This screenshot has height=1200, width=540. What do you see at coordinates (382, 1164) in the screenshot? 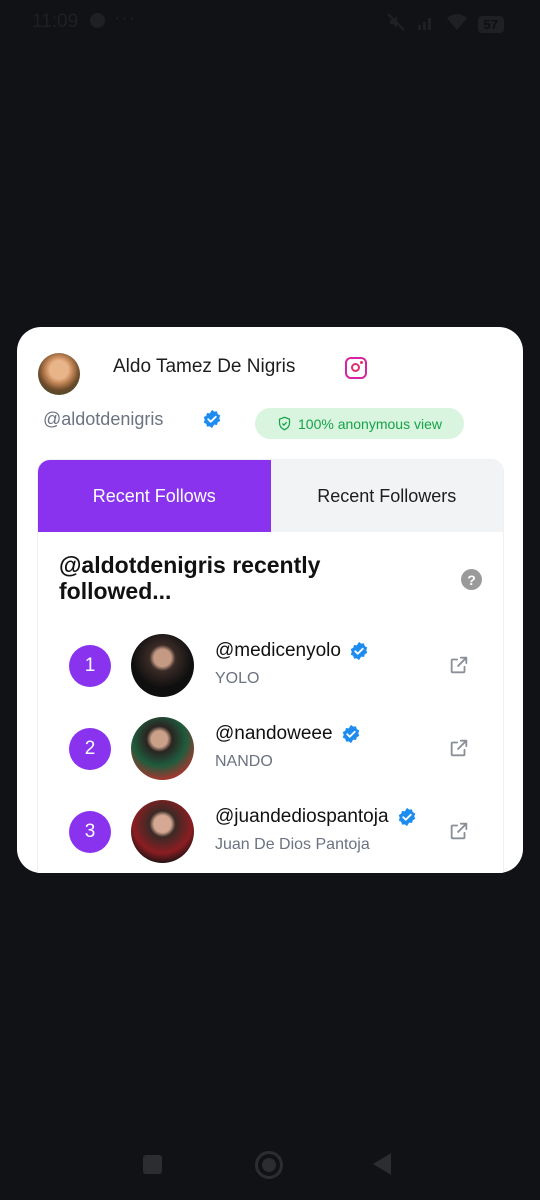
I see `back-button` at bounding box center [382, 1164].